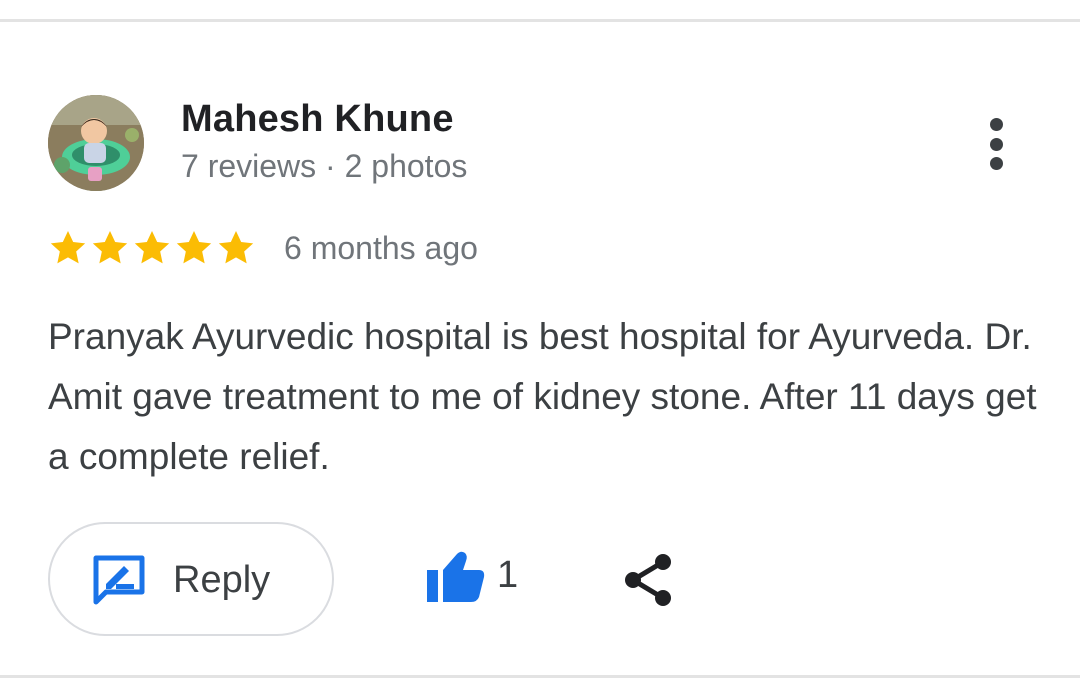  What do you see at coordinates (540, 20) in the screenshot?
I see `top-divider` at bounding box center [540, 20].